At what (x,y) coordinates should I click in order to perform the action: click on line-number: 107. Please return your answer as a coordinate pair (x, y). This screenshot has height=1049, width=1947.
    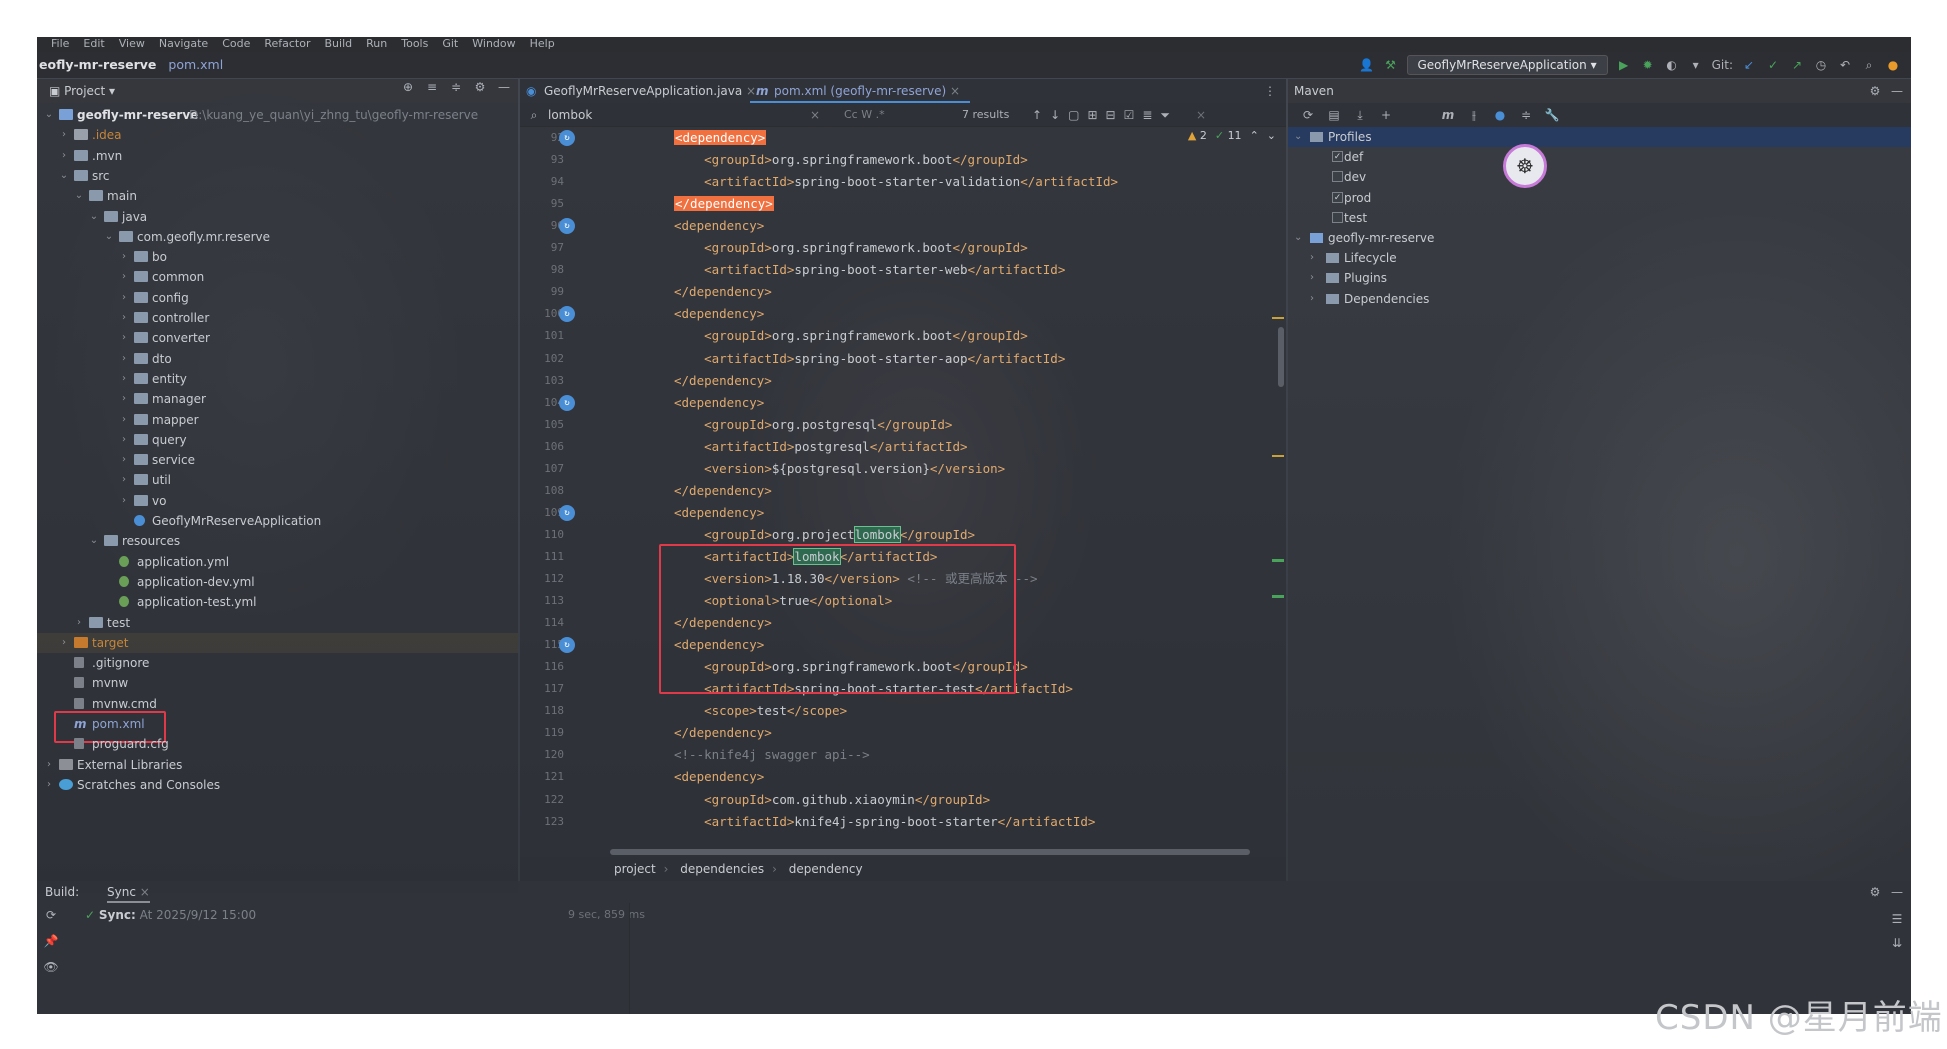
    Looking at the image, I should click on (544, 468).